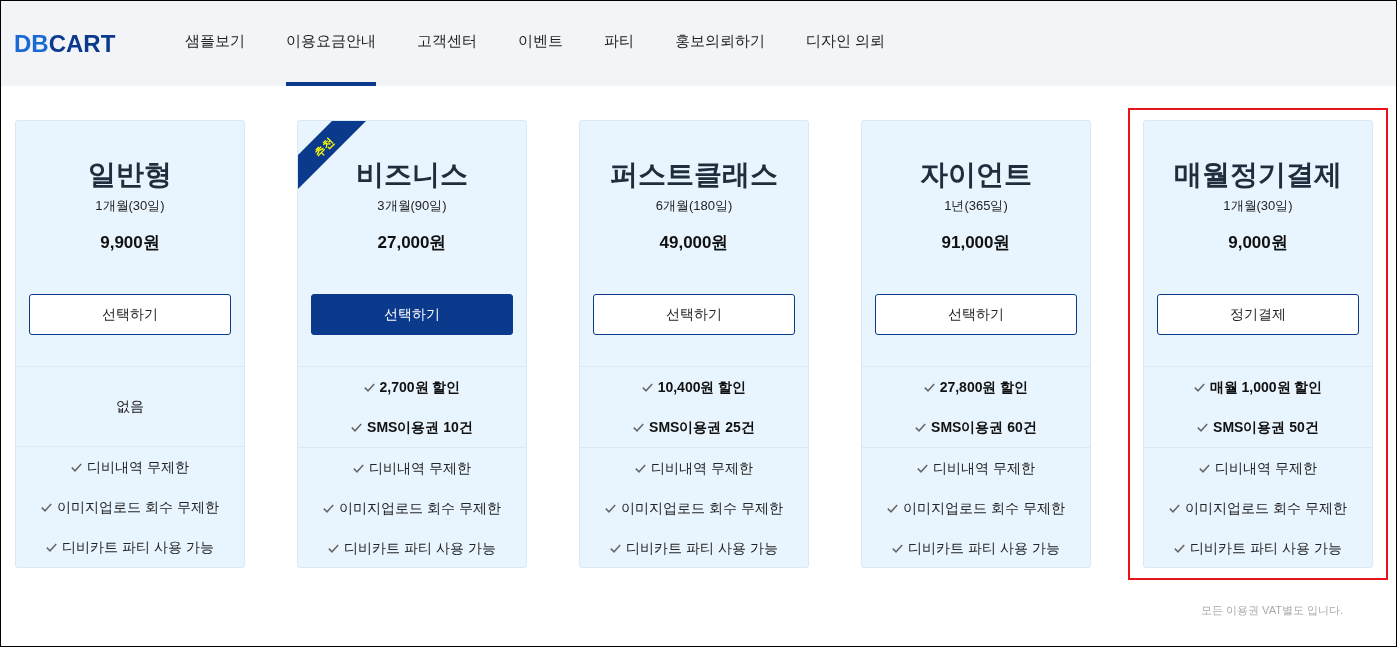 This screenshot has width=1397, height=647. I want to click on nav-tab: 홍보의뢰하기, so click(720, 43).